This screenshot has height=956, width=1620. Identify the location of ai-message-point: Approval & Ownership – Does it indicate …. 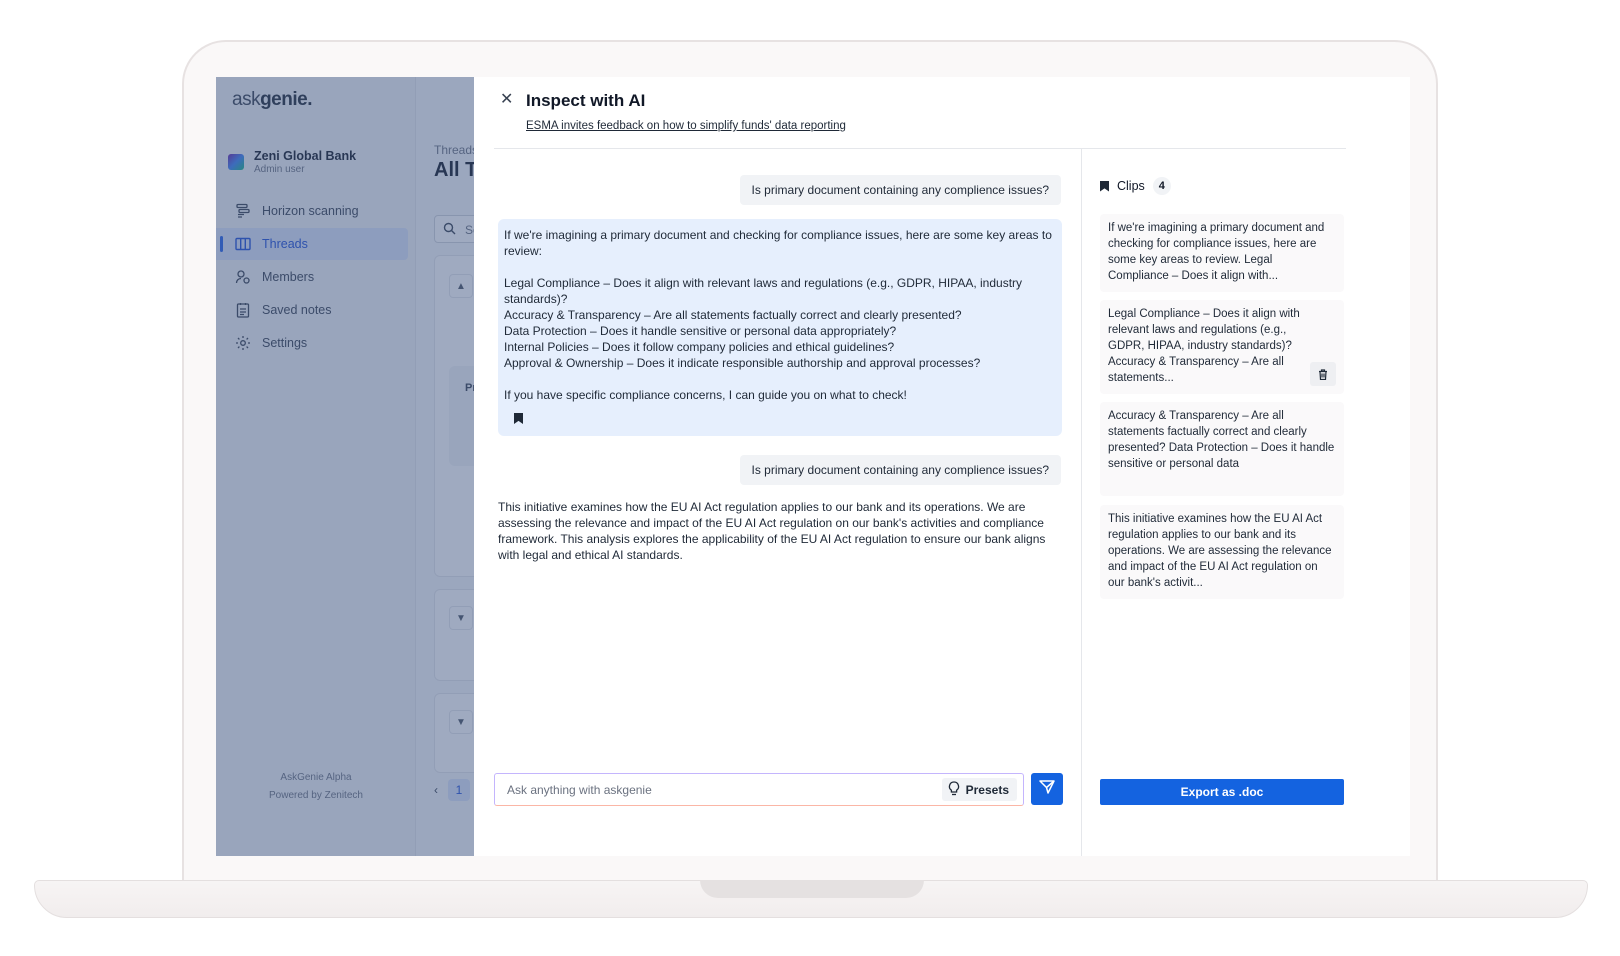
(742, 363).